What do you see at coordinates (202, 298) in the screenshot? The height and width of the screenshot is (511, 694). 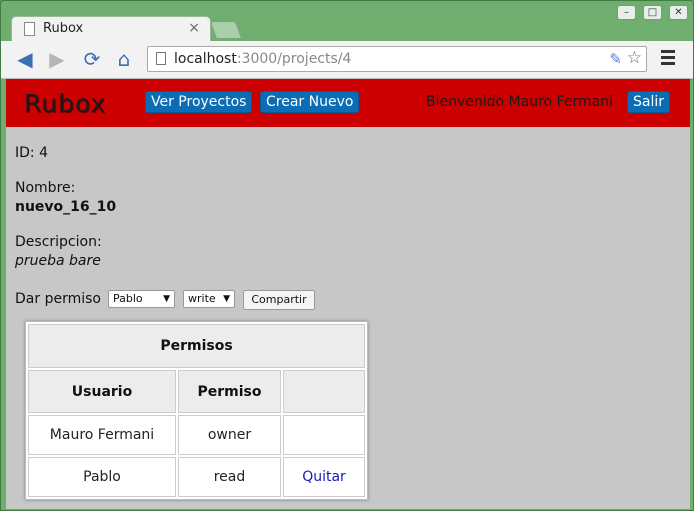 I see `permission-select-value: write` at bounding box center [202, 298].